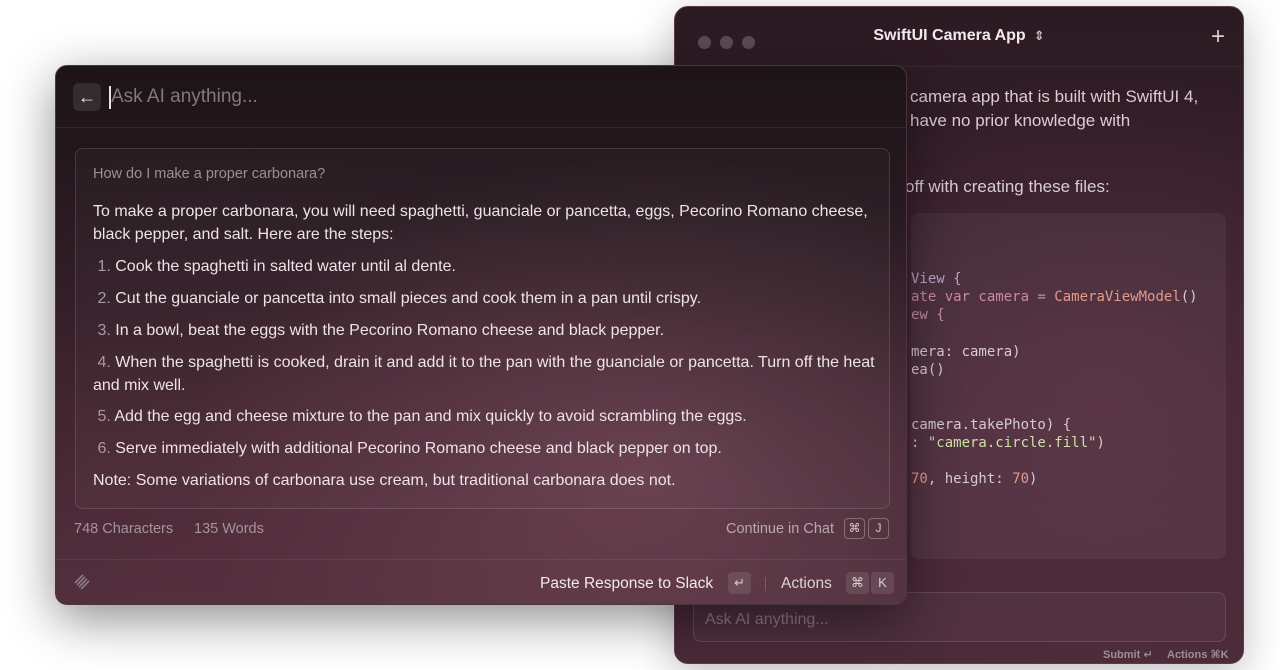 Image resolution: width=1280 pixels, height=670 pixels. Describe the element at coordinates (878, 528) in the screenshot. I see `j-key: J` at that location.